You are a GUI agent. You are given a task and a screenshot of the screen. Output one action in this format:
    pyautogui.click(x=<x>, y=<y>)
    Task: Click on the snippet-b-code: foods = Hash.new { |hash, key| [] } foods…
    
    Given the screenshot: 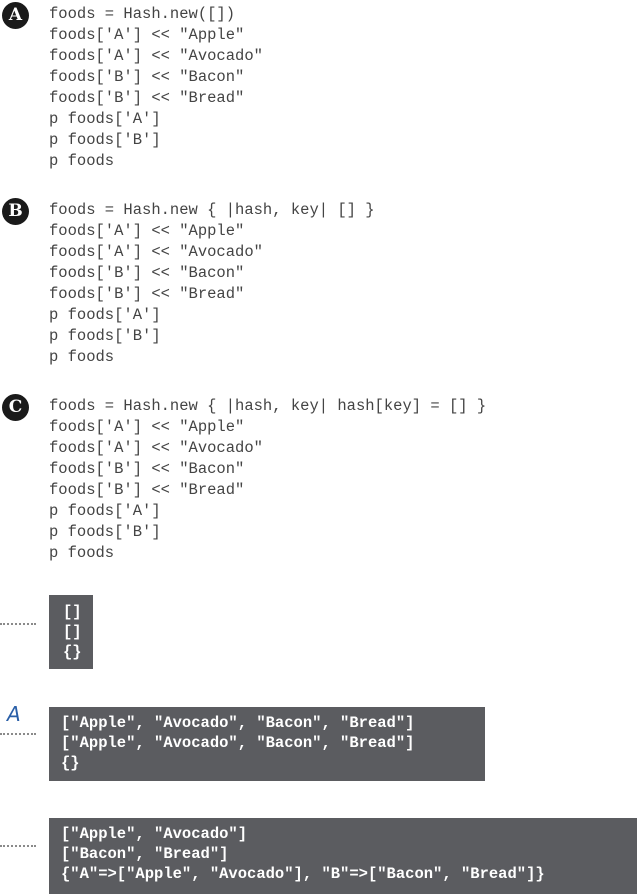 What is the action you would take?
    pyautogui.click(x=212, y=284)
    